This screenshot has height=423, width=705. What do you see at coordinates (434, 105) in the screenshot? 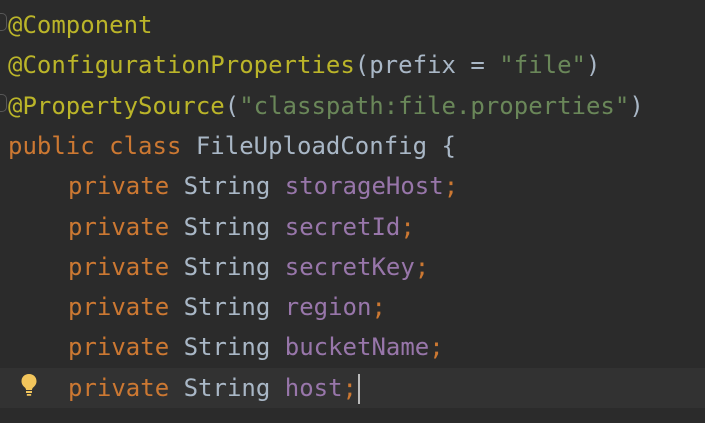
I see `token-string: "classpath:file.properties"` at bounding box center [434, 105].